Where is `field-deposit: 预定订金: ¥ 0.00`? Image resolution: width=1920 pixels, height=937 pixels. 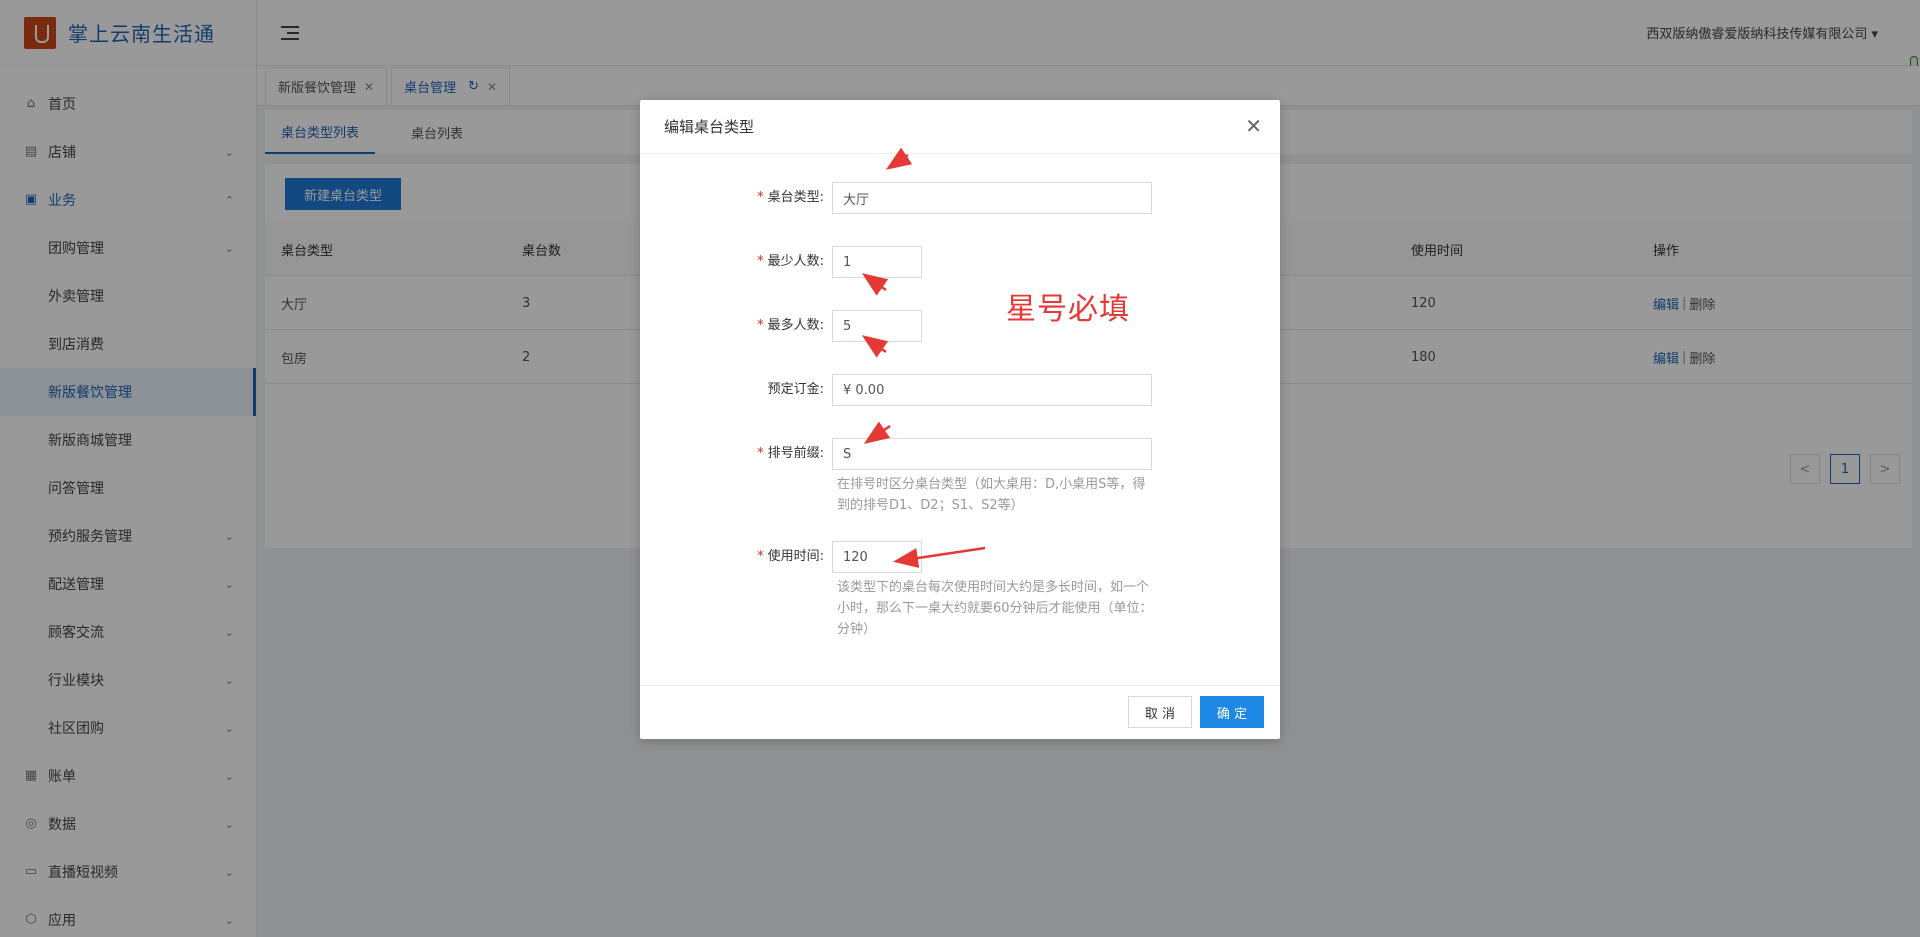
field-deposit: 预定订金: ¥ 0.00 is located at coordinates (960, 390).